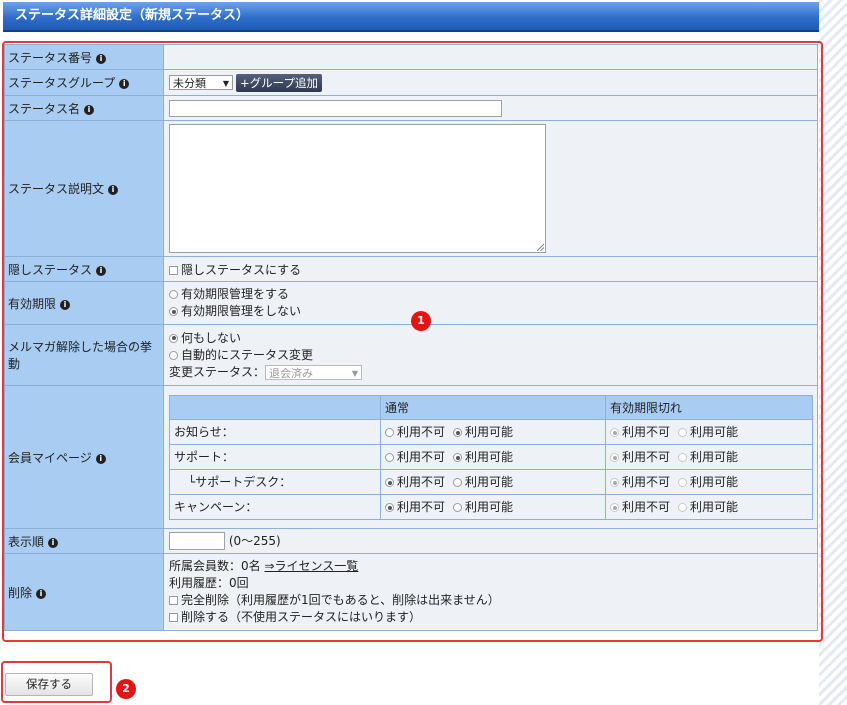 Image resolution: width=847 pixels, height=705 pixels. I want to click on page-title-text: ステータス詳細設定（新規ステータス）, so click(132, 15).